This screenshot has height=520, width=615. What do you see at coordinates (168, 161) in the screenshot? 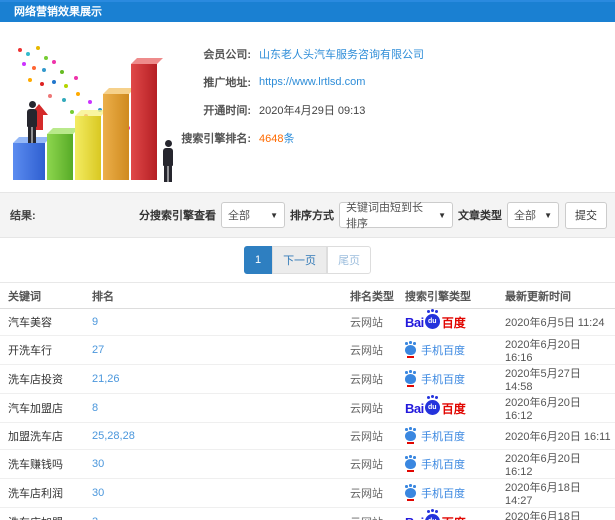
I see `businessman-right` at bounding box center [168, 161].